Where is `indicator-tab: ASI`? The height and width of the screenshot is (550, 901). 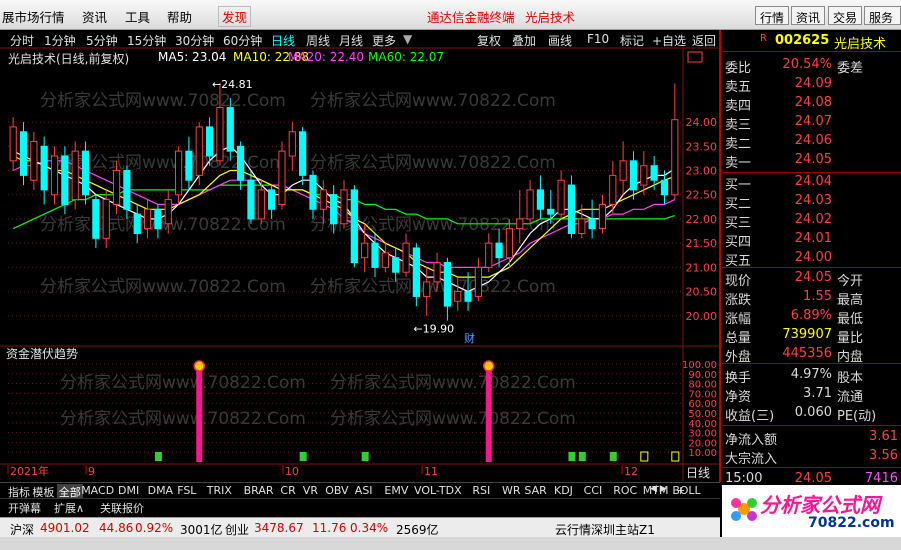 indicator-tab: ASI is located at coordinates (364, 490).